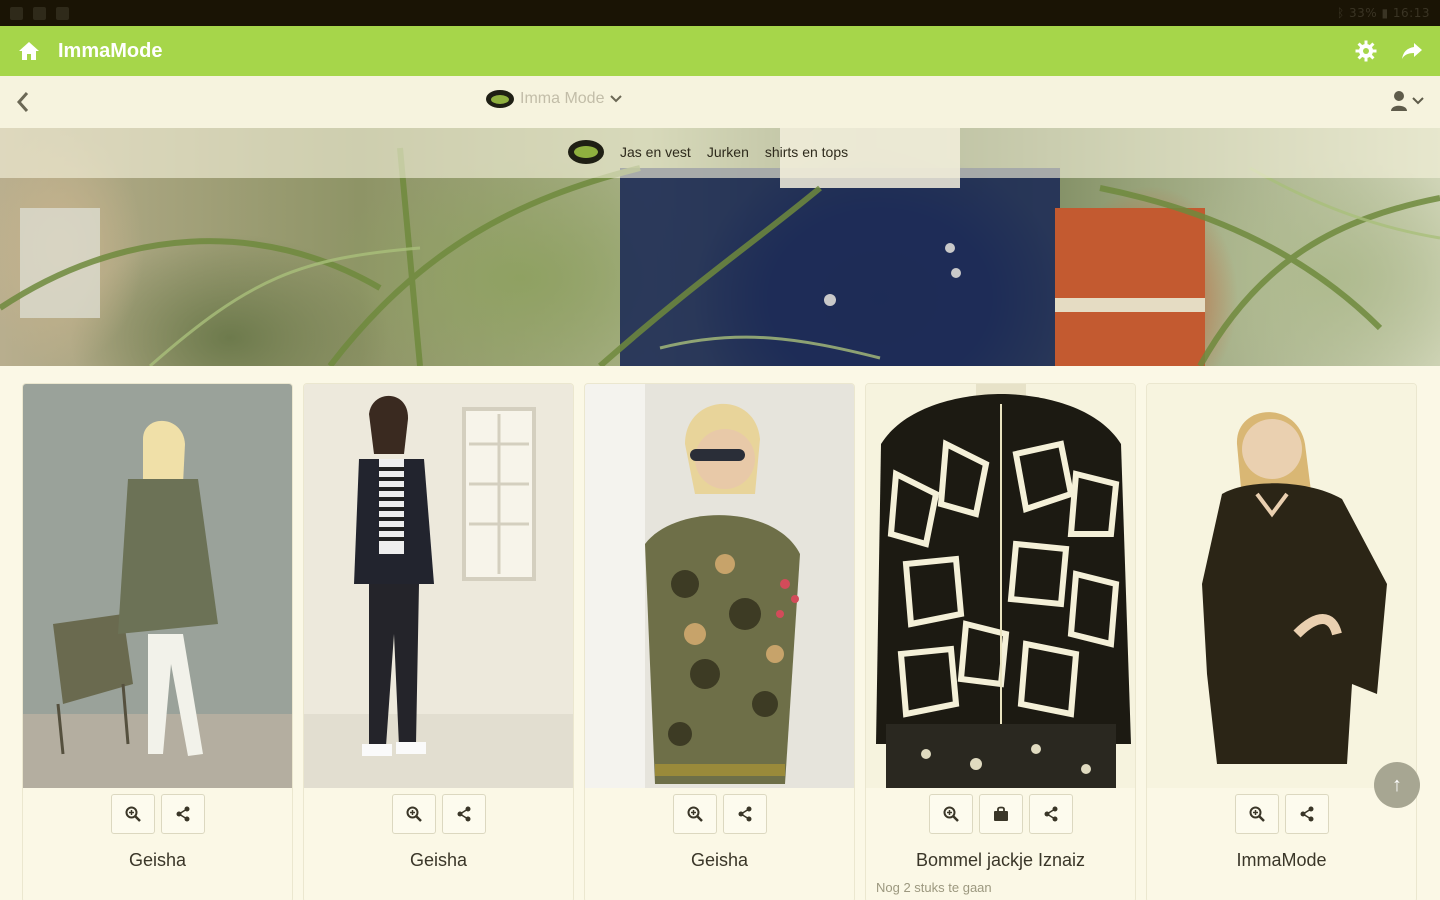 This screenshot has width=1440, height=900. Describe the element at coordinates (1399, 101) in the screenshot. I see `user-icon` at that location.